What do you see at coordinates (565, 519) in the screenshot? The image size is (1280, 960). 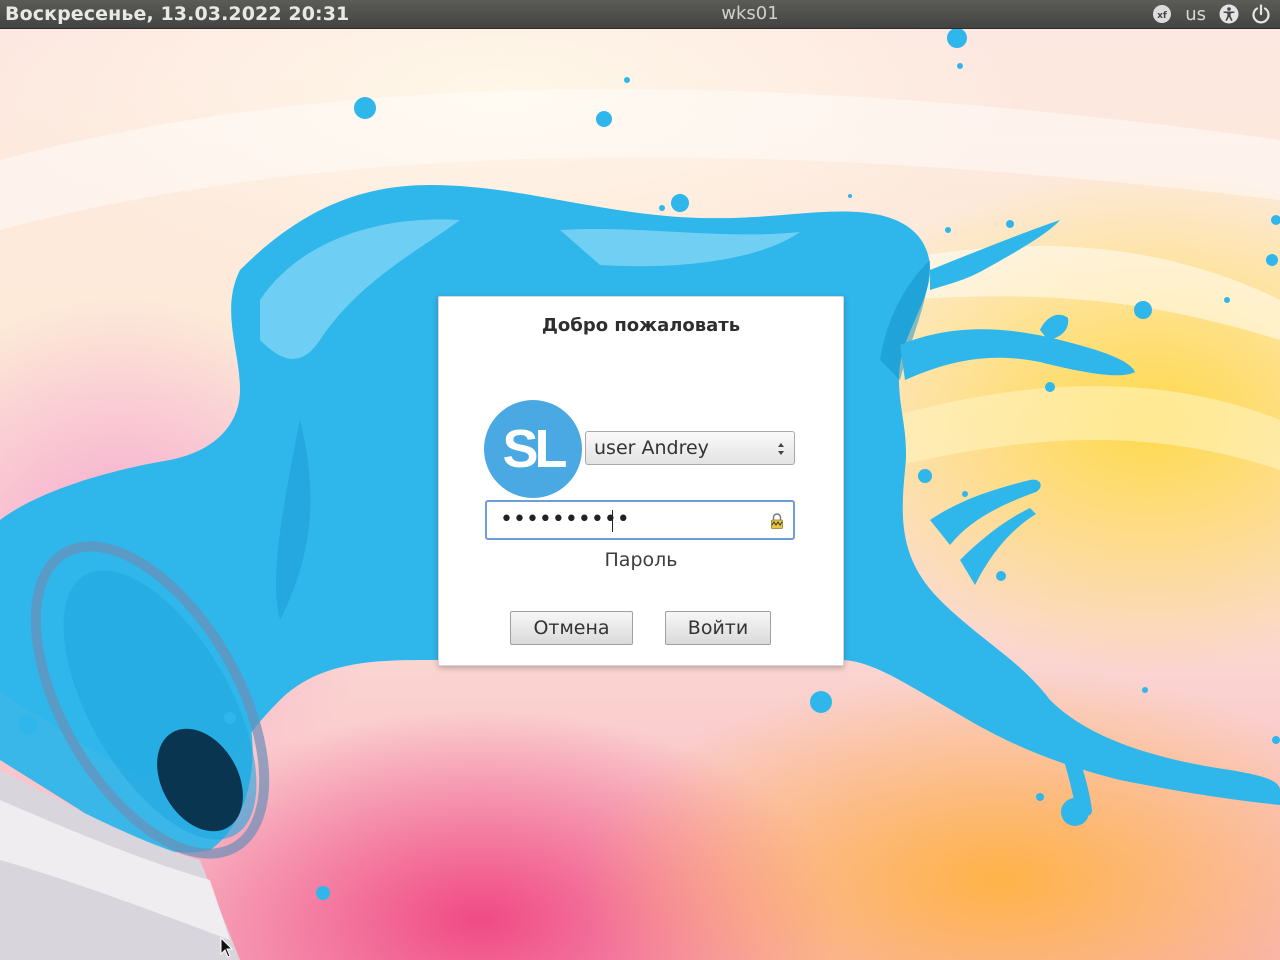 I see `password-masked-value: ••••••••••` at bounding box center [565, 519].